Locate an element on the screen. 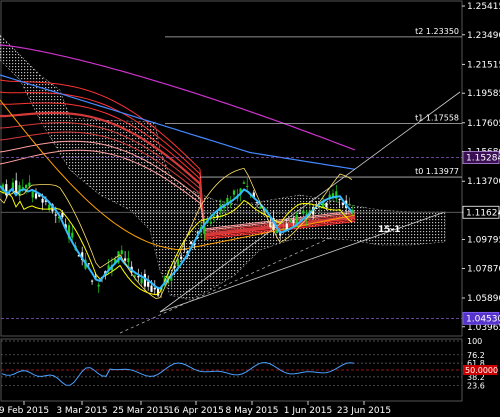  time-tick-label: 23 Jun 2015 is located at coordinates (364, 411).